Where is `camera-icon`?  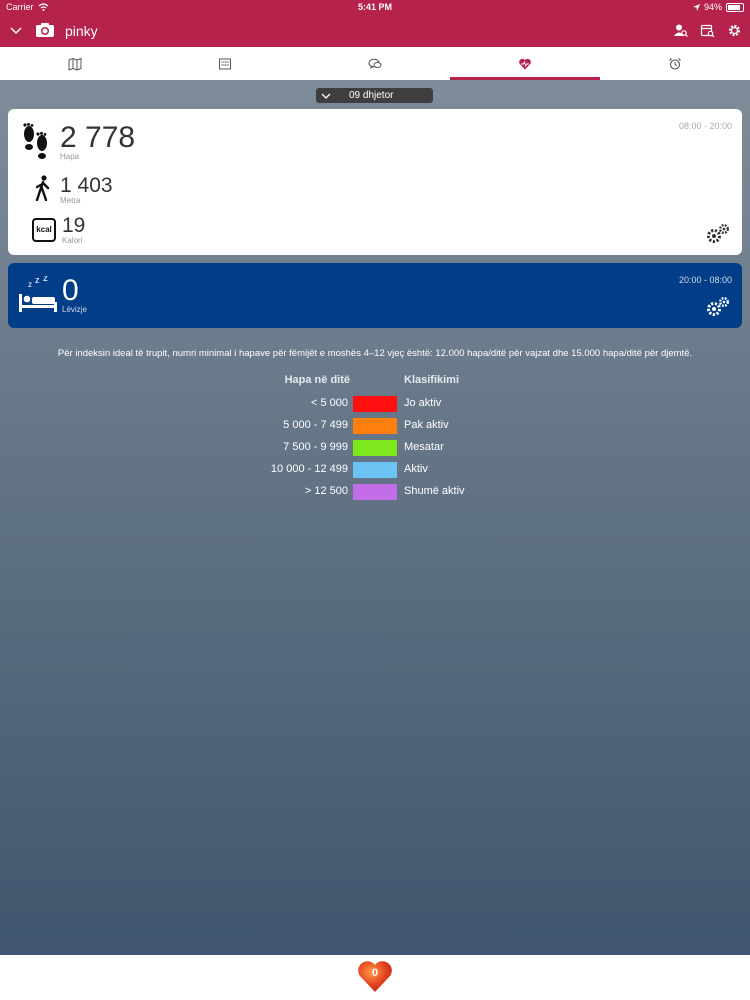 camera-icon is located at coordinates (45, 30).